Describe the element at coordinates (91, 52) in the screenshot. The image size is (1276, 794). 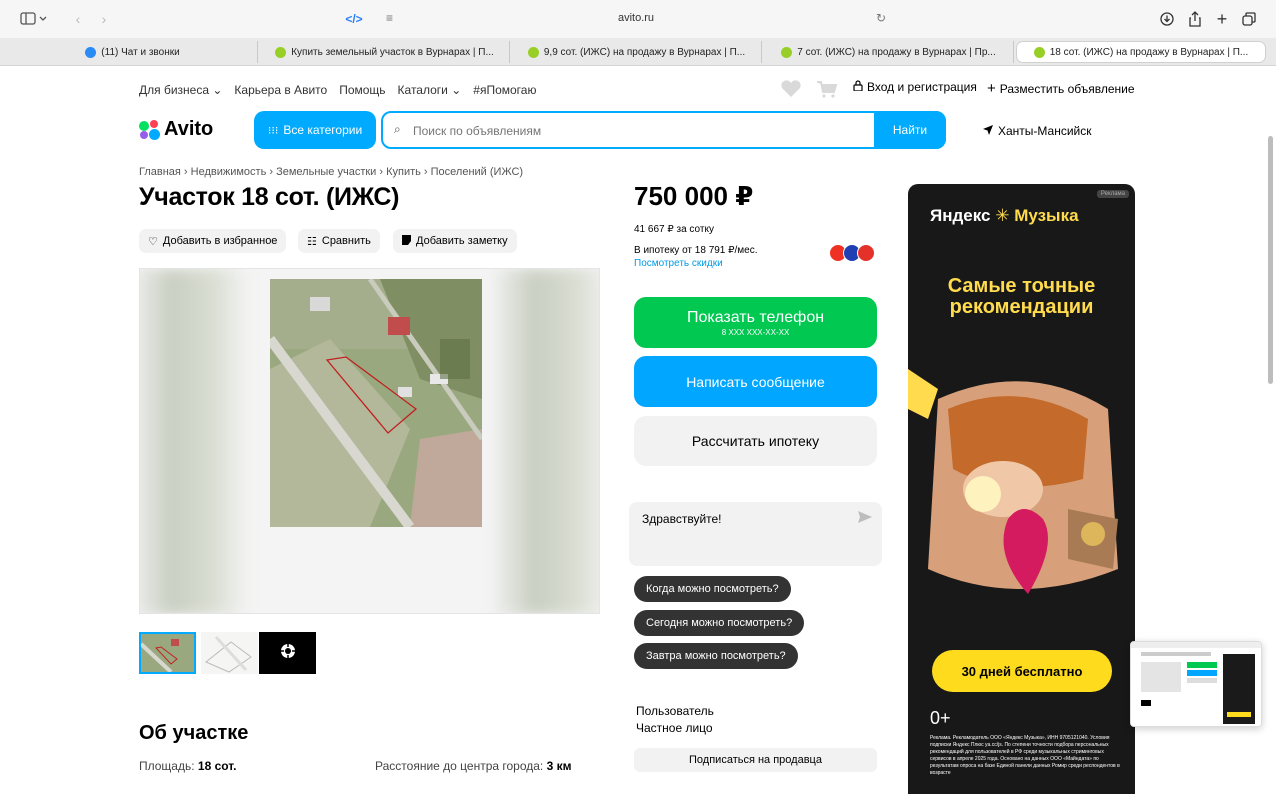
I see `cloud-icon` at that location.